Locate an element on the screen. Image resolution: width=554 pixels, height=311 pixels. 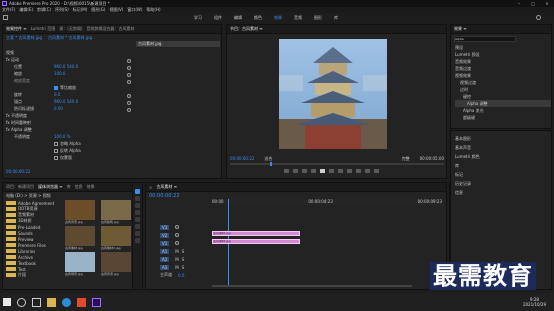
folder-item: Preview is located at coordinates (26, 239).